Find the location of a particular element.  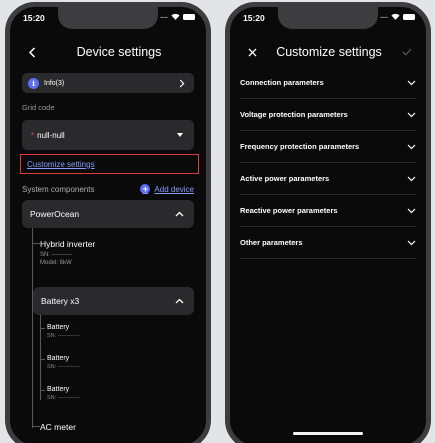

grid-code-label: Grid code is located at coordinates (38, 107).